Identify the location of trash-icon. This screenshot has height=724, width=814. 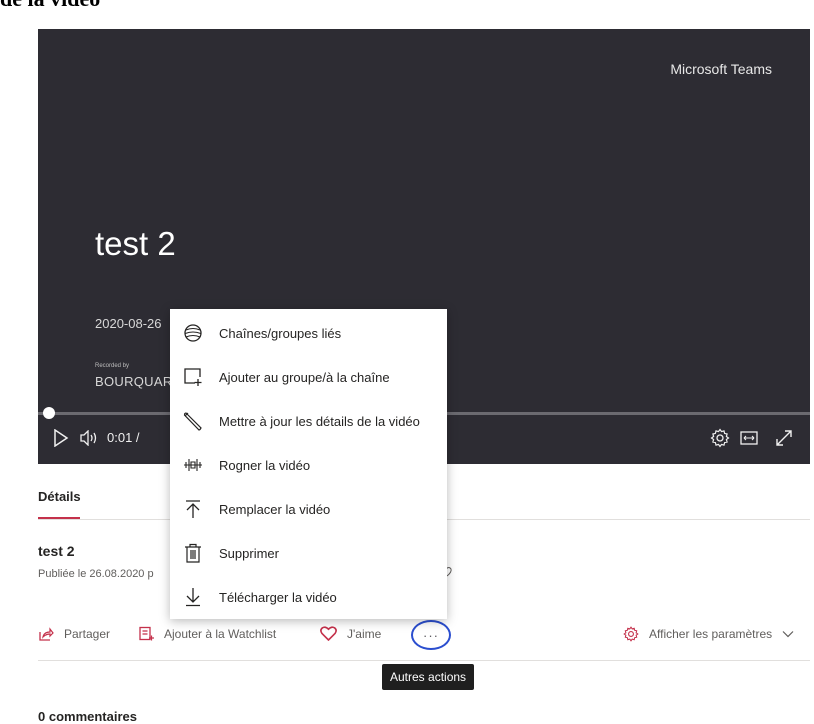
(193, 553).